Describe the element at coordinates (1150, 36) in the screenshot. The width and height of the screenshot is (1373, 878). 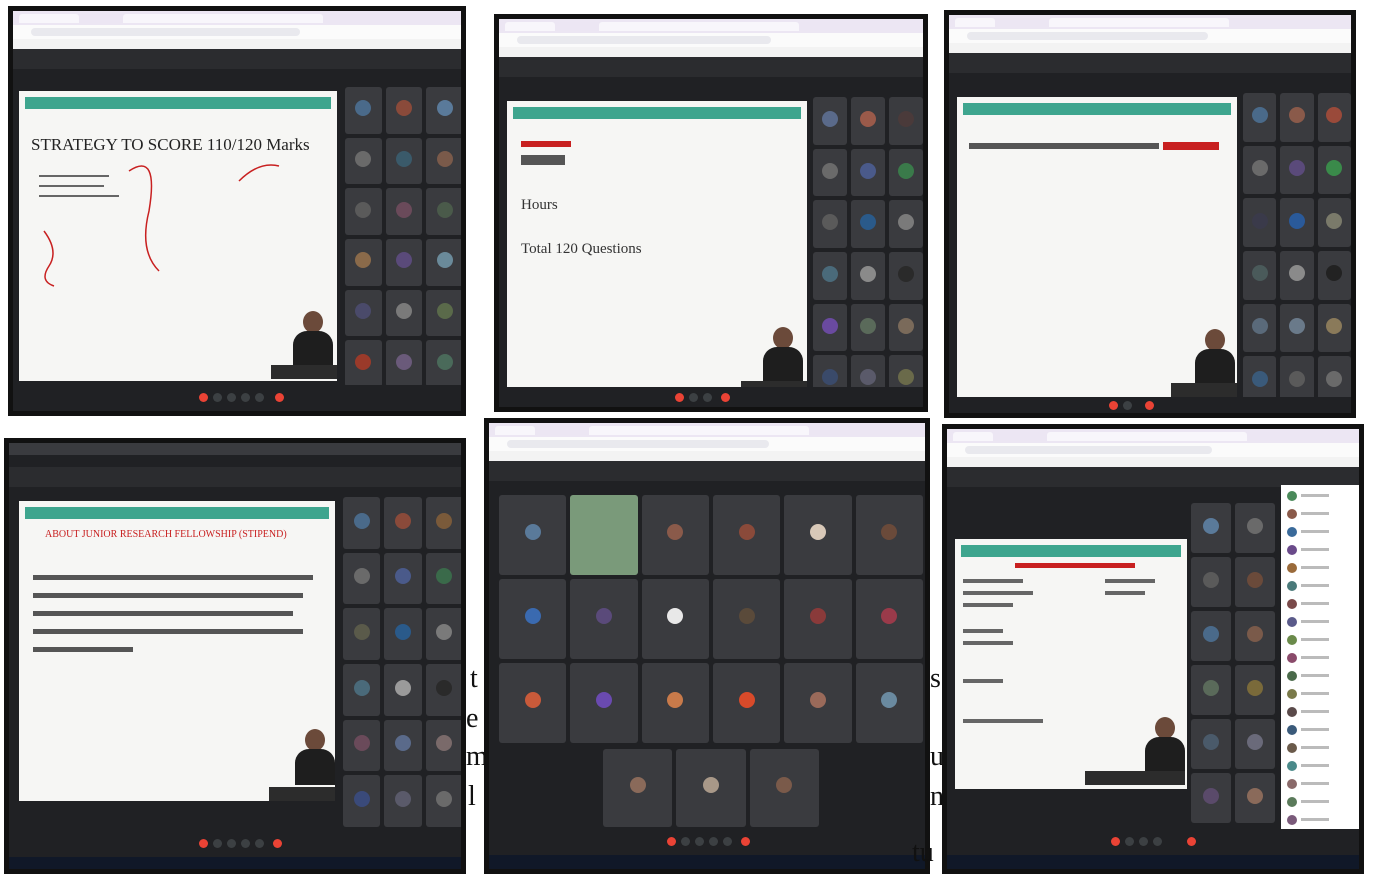
I see `address-bar` at that location.